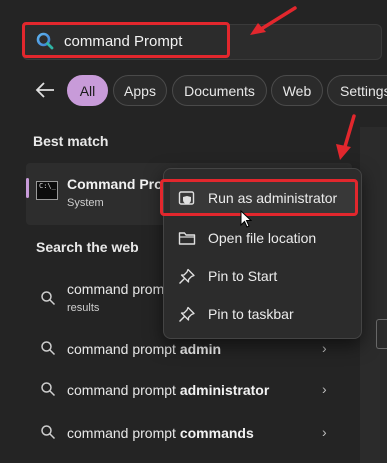 This screenshot has width=387, height=463. I want to click on selection-indicator, so click(27, 188).